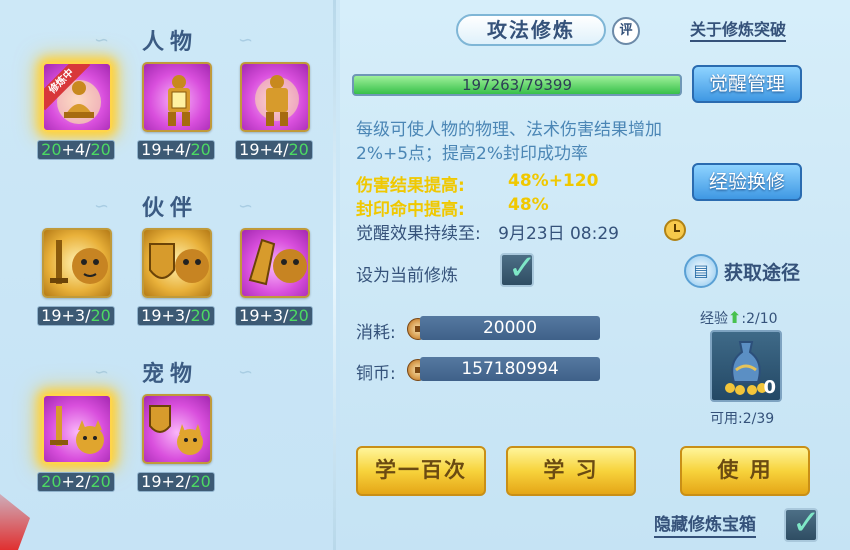 The width and height of the screenshot is (850, 550). What do you see at coordinates (407, 276) in the screenshot?
I see `set-current-label: 设为当前修炼` at bounding box center [407, 276].